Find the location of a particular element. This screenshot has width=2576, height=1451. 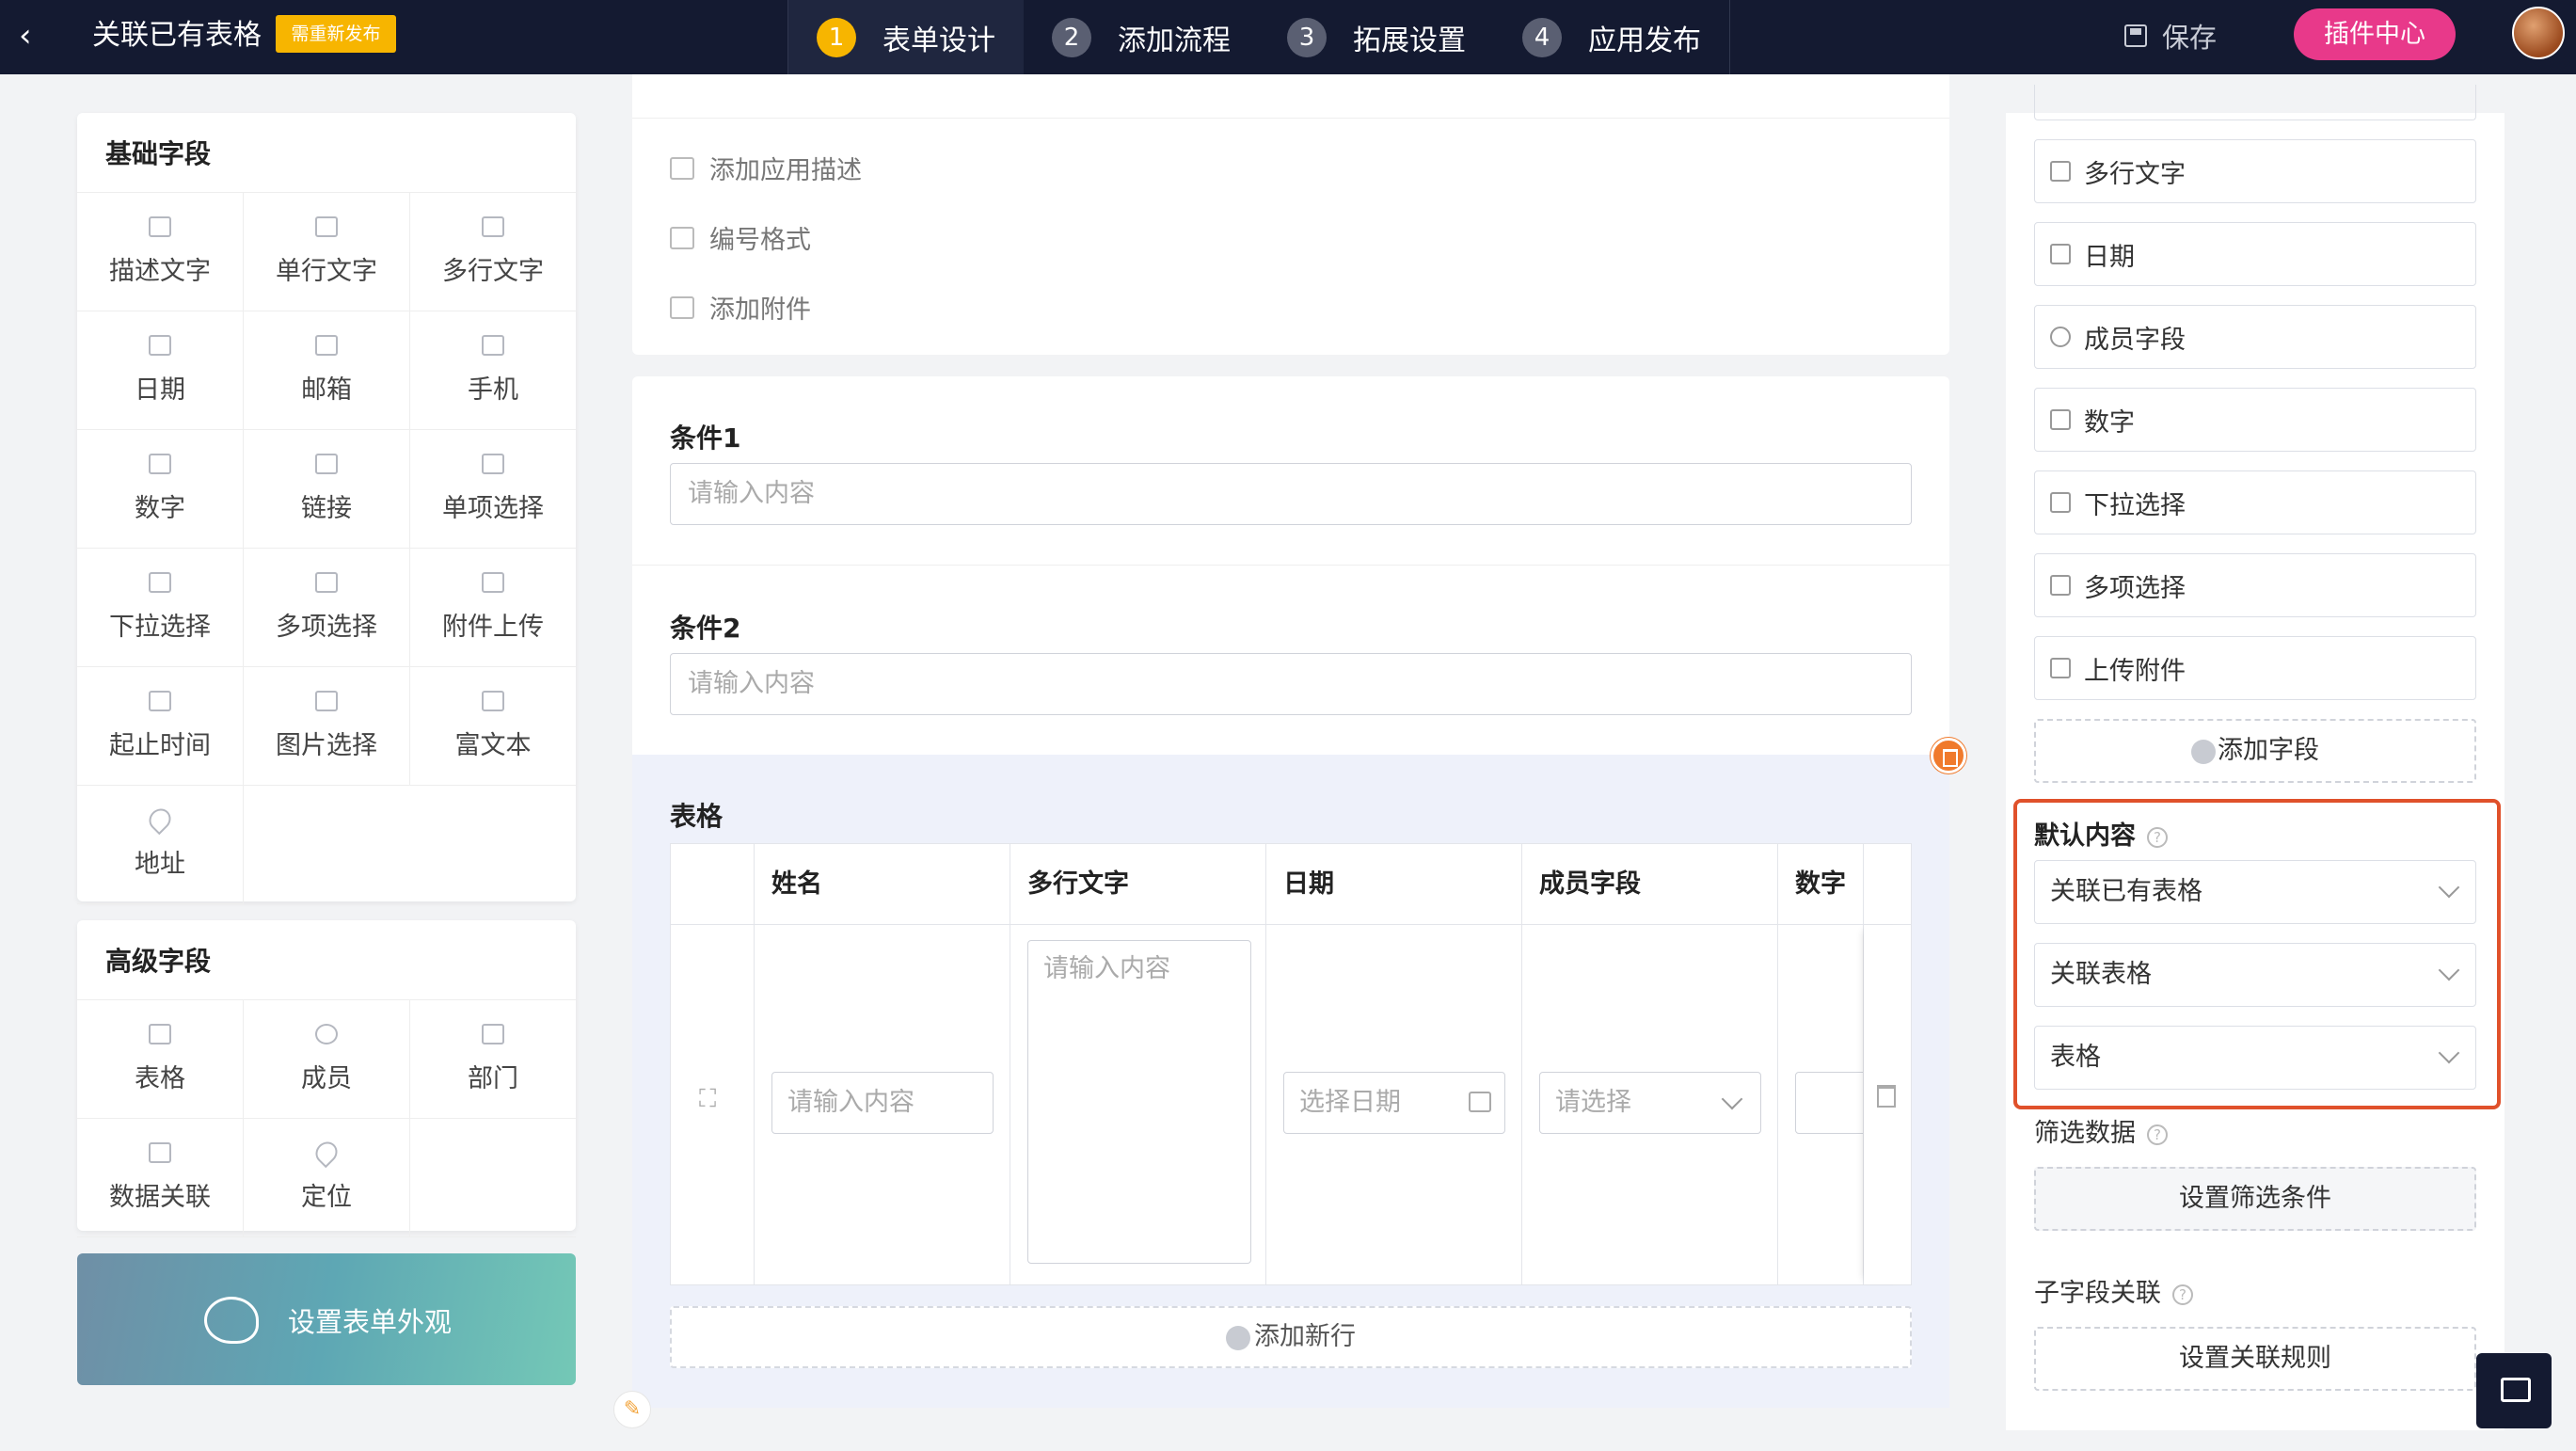

save-label: 保存 is located at coordinates (2190, 38).